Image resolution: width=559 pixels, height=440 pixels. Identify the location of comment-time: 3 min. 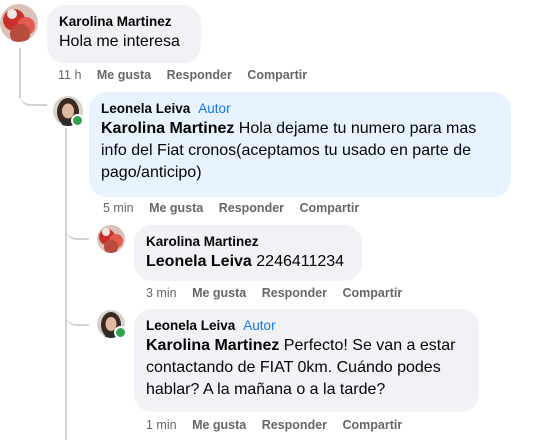
(161, 293).